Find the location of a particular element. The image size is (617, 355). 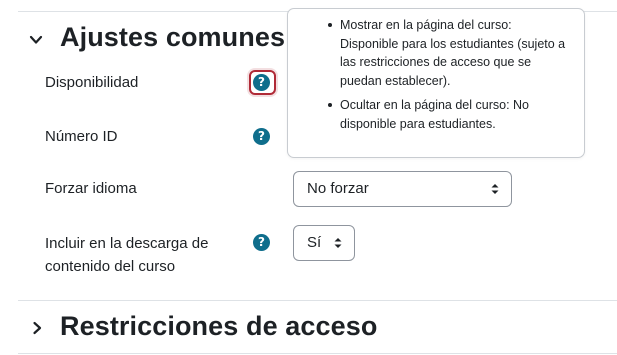

download-content-value: Sí is located at coordinates (314, 242).